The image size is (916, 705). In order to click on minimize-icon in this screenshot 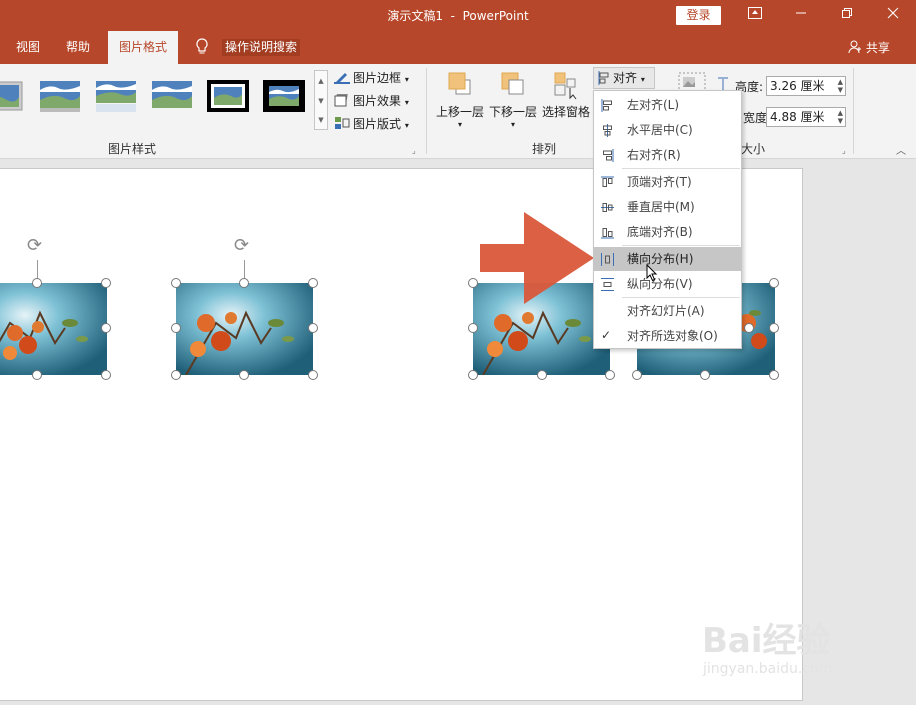, I will do `click(801, 15)`.